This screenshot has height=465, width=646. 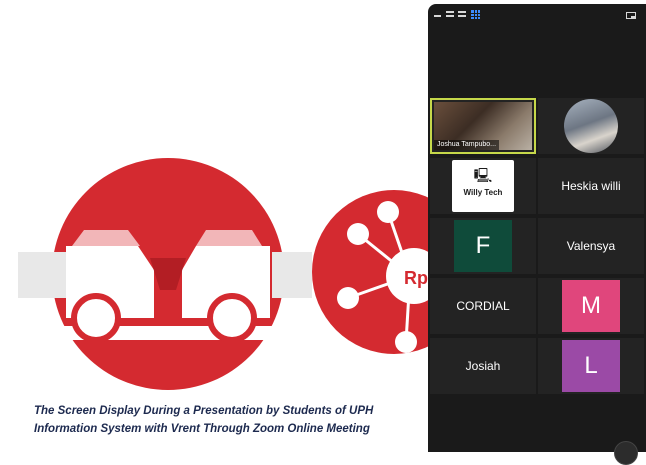 I want to click on participant-name: Heskia willi, so click(x=591, y=186).